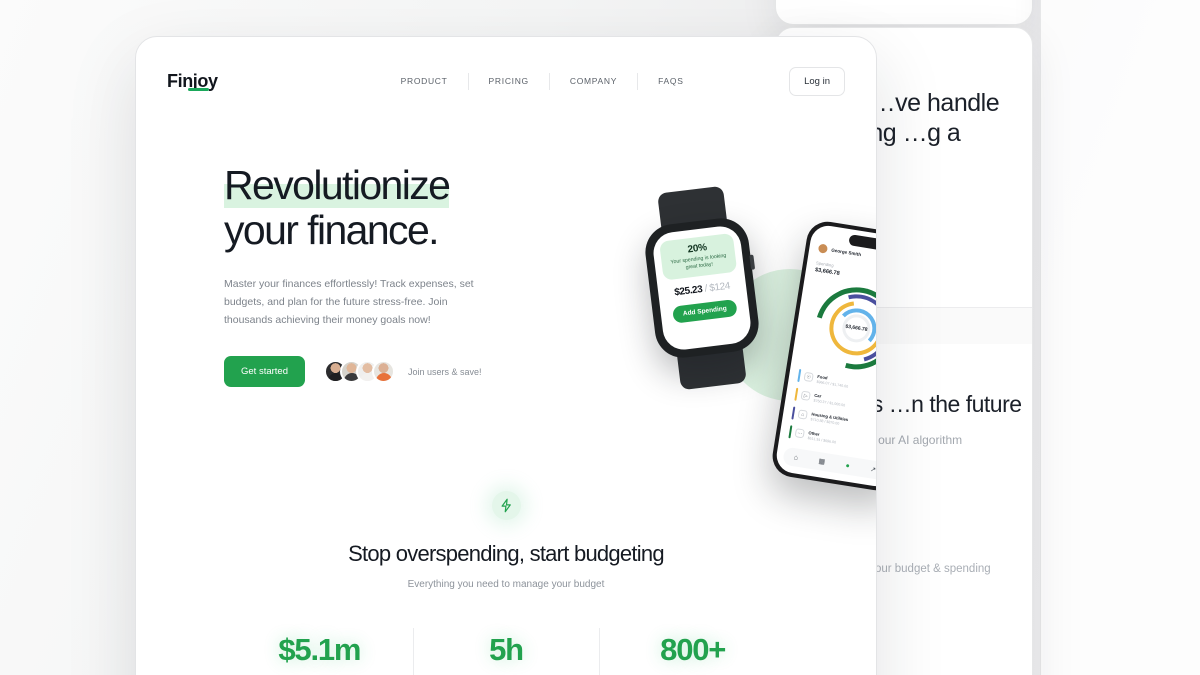  I want to click on cart-icon: ☉, so click(808, 377).